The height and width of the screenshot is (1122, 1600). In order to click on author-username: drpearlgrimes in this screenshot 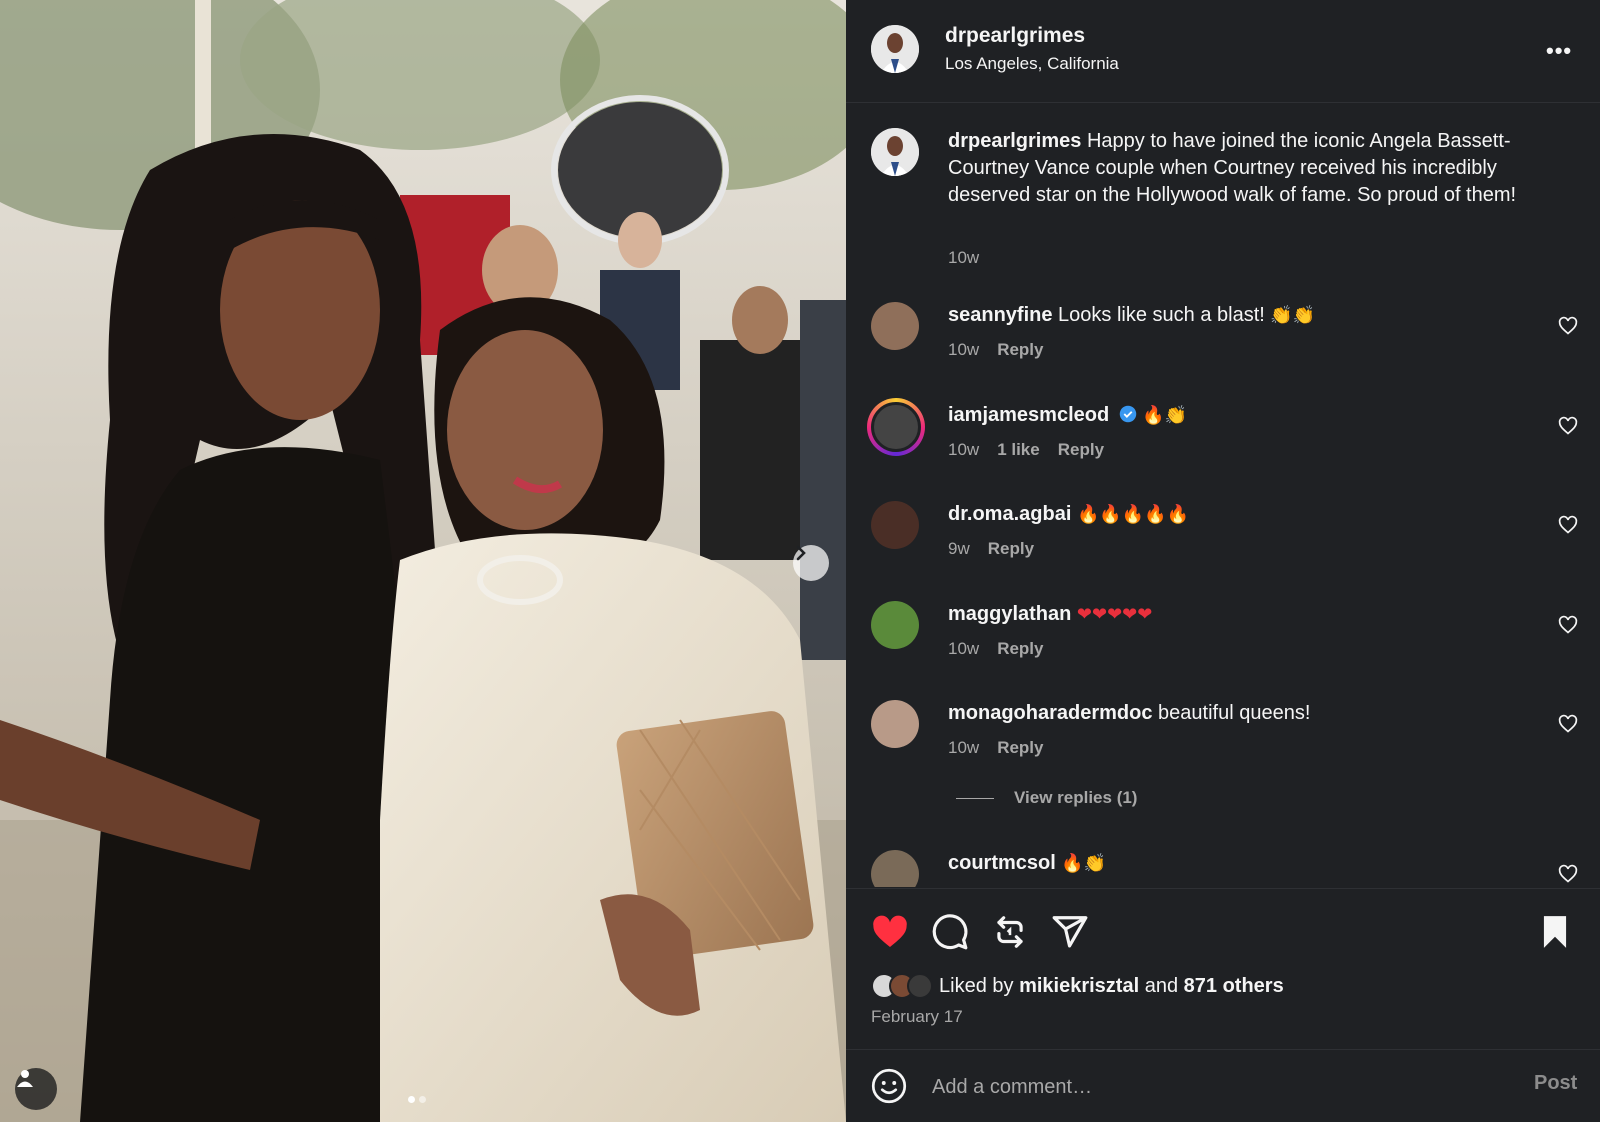, I will do `click(1015, 36)`.